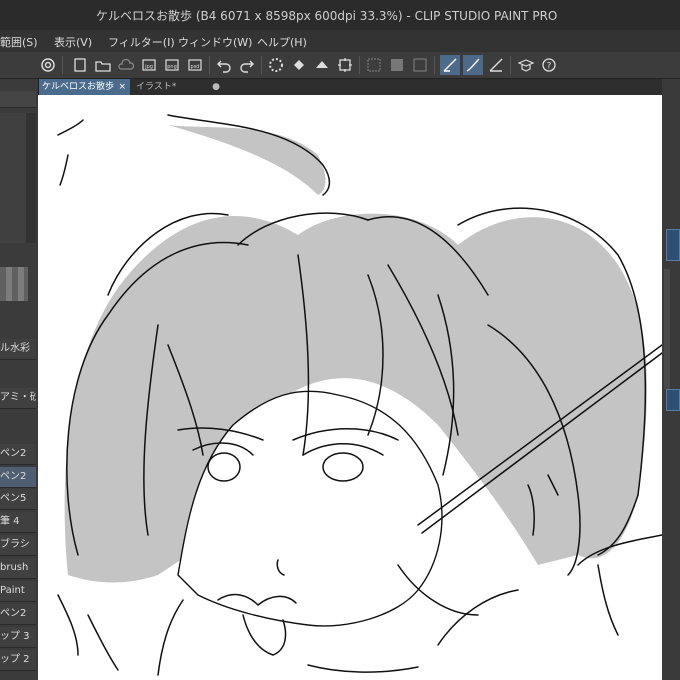 Image resolution: width=680 pixels, height=680 pixels. What do you see at coordinates (18, 660) in the screenshot?
I see `brush-item: ップ 2` at bounding box center [18, 660].